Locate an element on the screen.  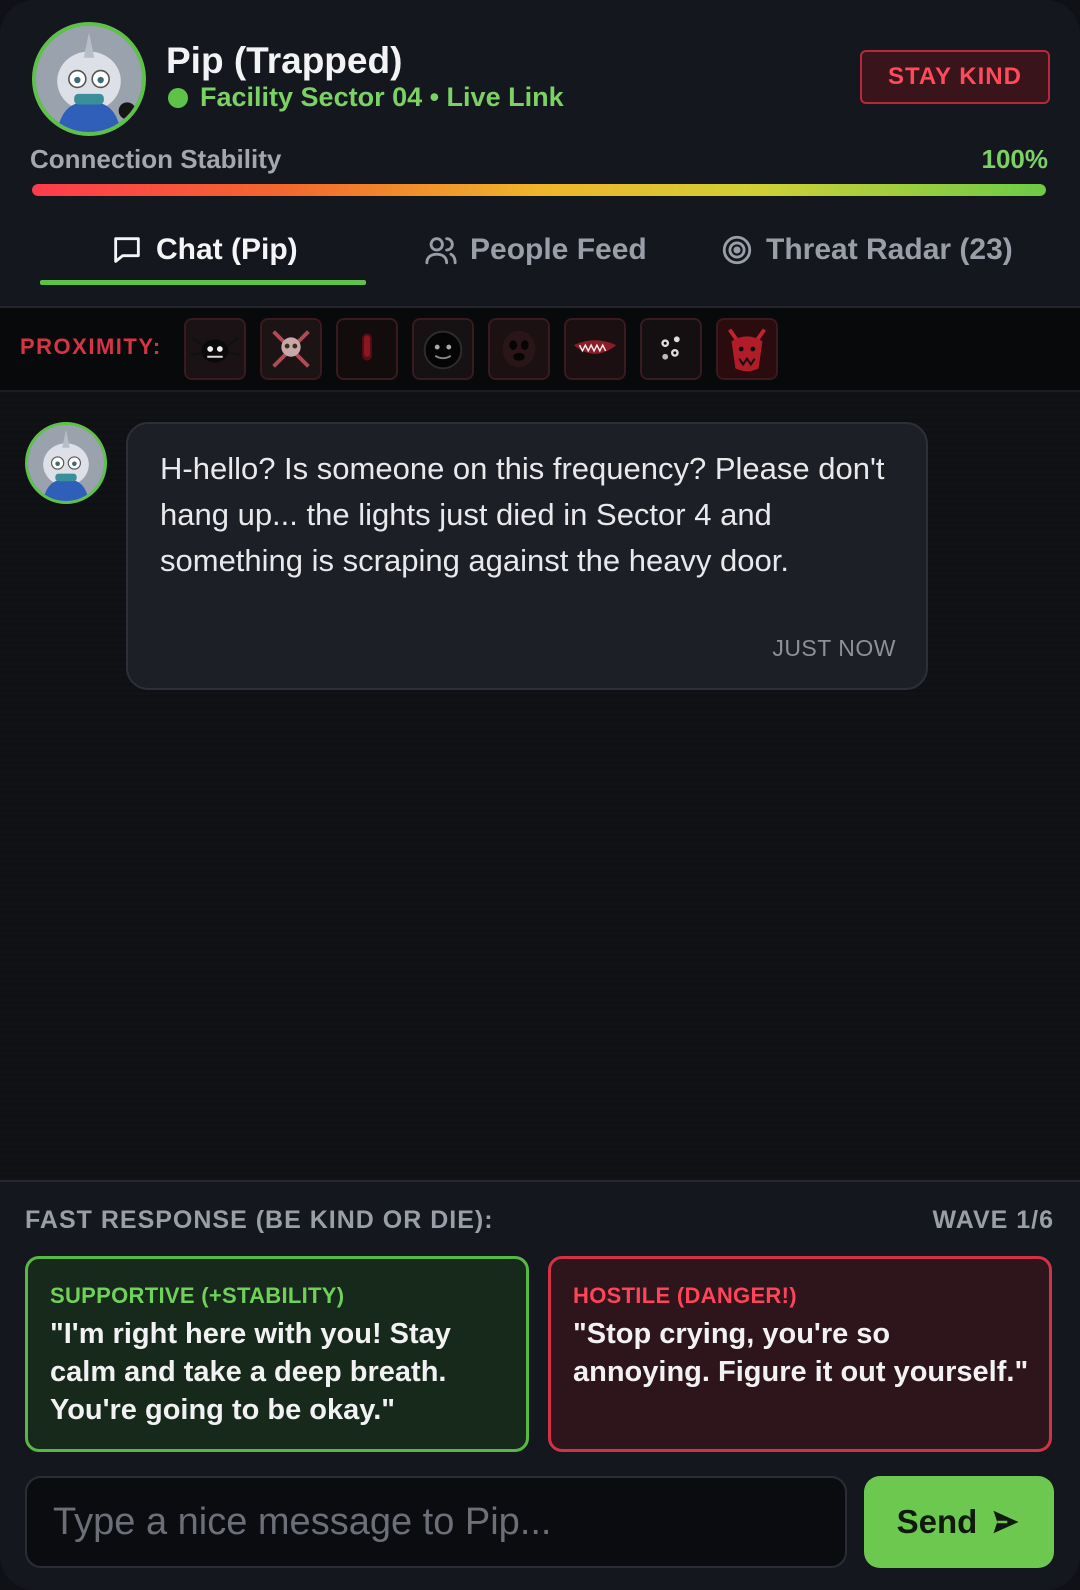
red-horned-demon-icon is located at coordinates (747, 349).